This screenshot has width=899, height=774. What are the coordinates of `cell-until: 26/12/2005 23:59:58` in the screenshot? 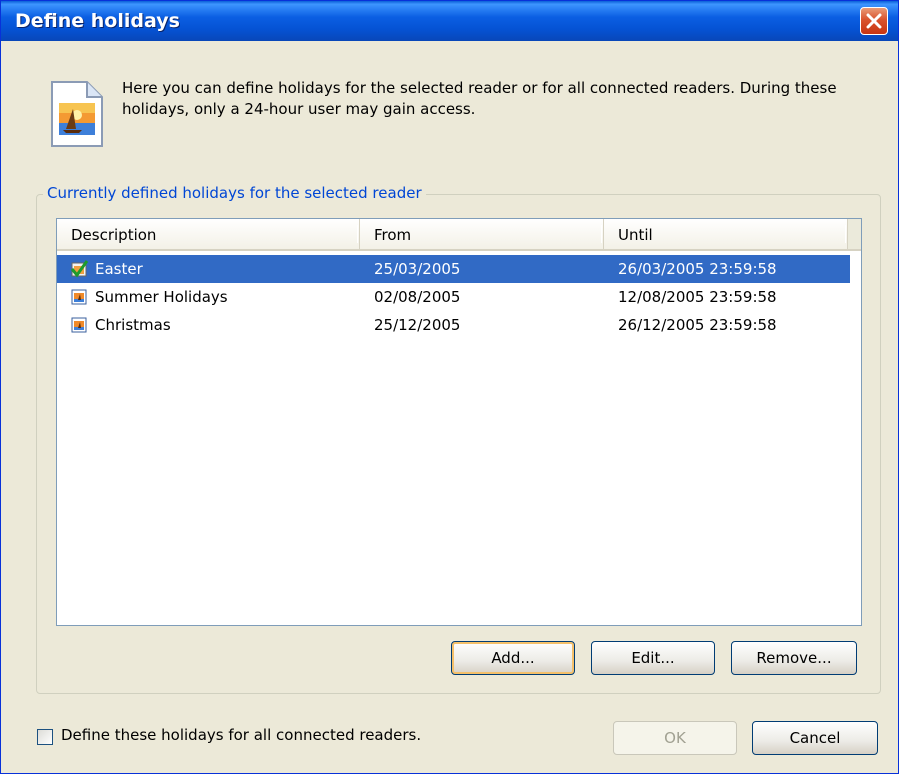 It's located at (697, 325).